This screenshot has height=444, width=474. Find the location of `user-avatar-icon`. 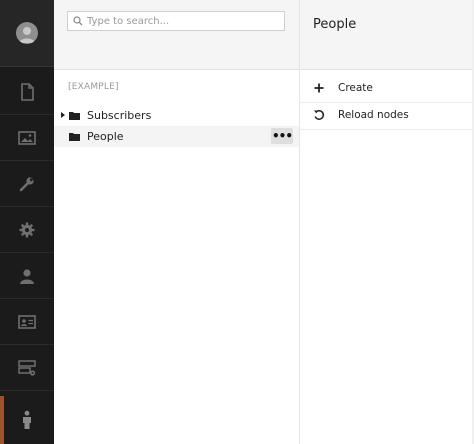

user-avatar-icon is located at coordinates (27, 35).